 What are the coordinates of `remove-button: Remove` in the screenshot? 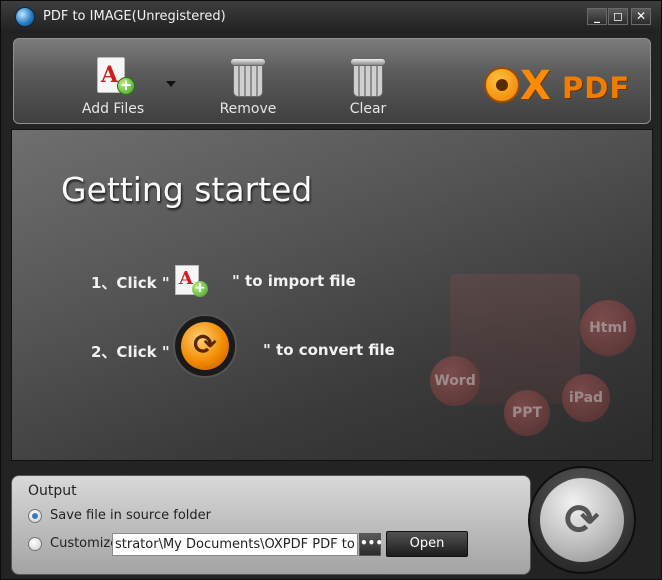 It's located at (248, 82).